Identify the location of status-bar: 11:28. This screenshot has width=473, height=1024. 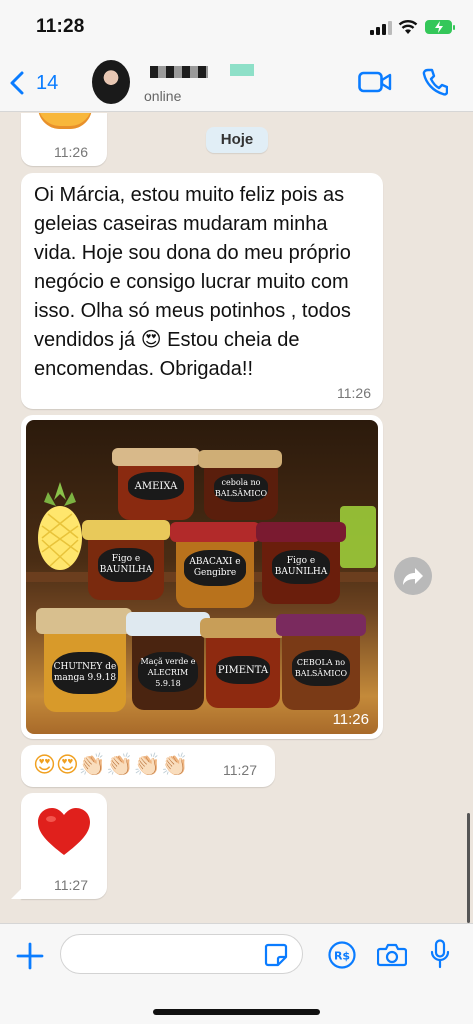
(236, 28).